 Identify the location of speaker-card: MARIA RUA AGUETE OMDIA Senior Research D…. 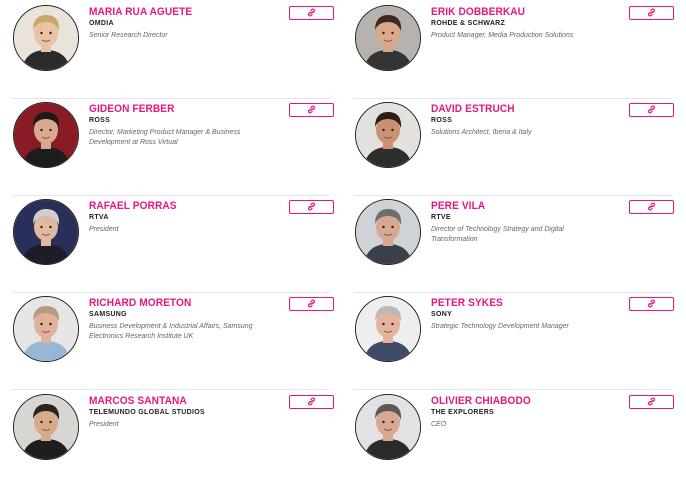
(168, 50).